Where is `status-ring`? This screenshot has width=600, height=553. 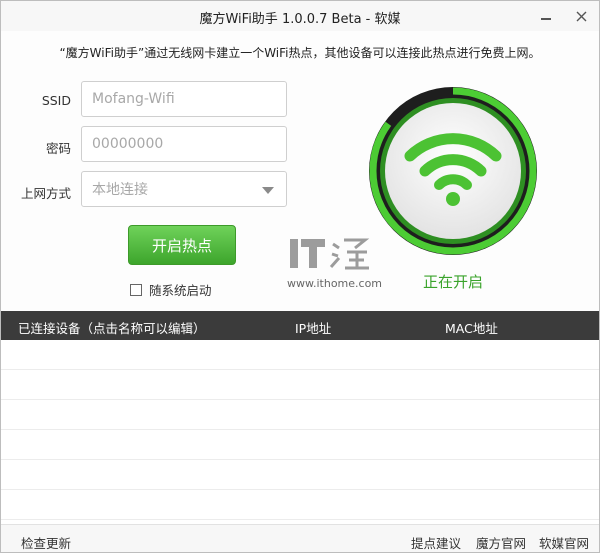
status-ring is located at coordinates (453, 171).